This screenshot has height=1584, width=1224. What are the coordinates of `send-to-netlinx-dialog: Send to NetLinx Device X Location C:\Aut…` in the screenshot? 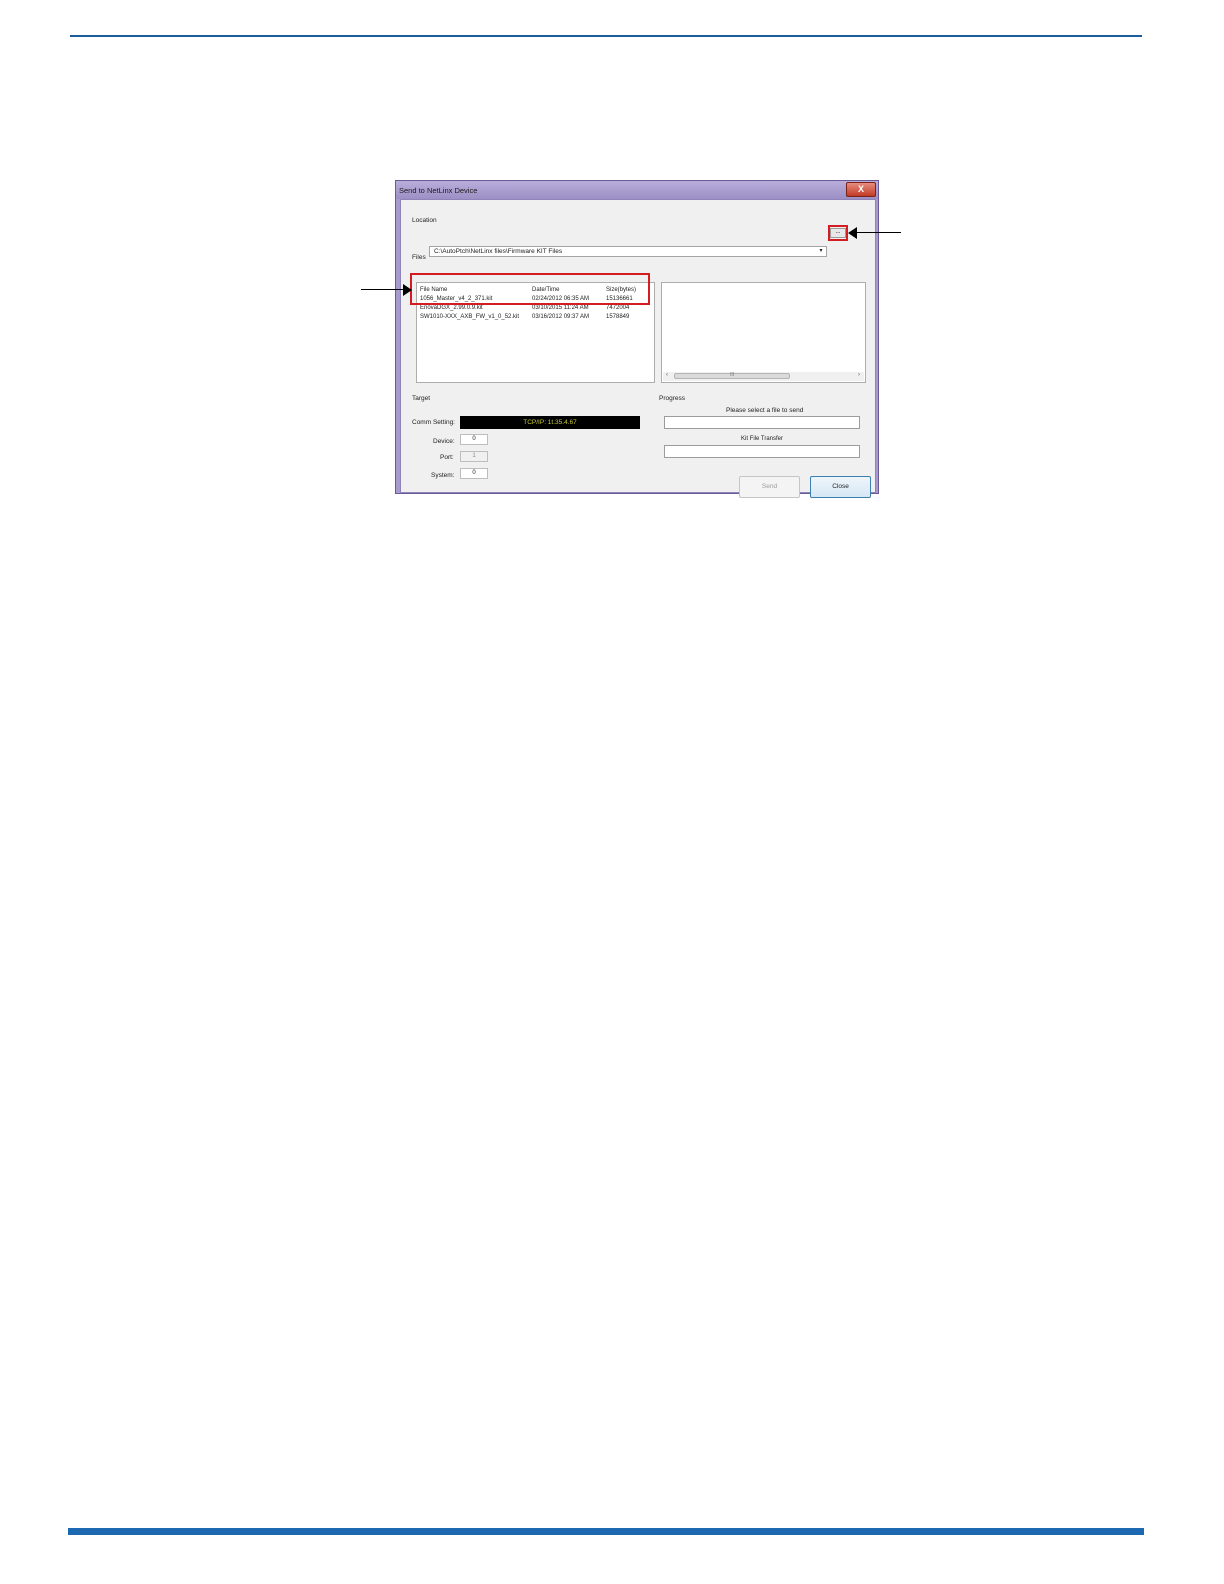 It's located at (637, 339).